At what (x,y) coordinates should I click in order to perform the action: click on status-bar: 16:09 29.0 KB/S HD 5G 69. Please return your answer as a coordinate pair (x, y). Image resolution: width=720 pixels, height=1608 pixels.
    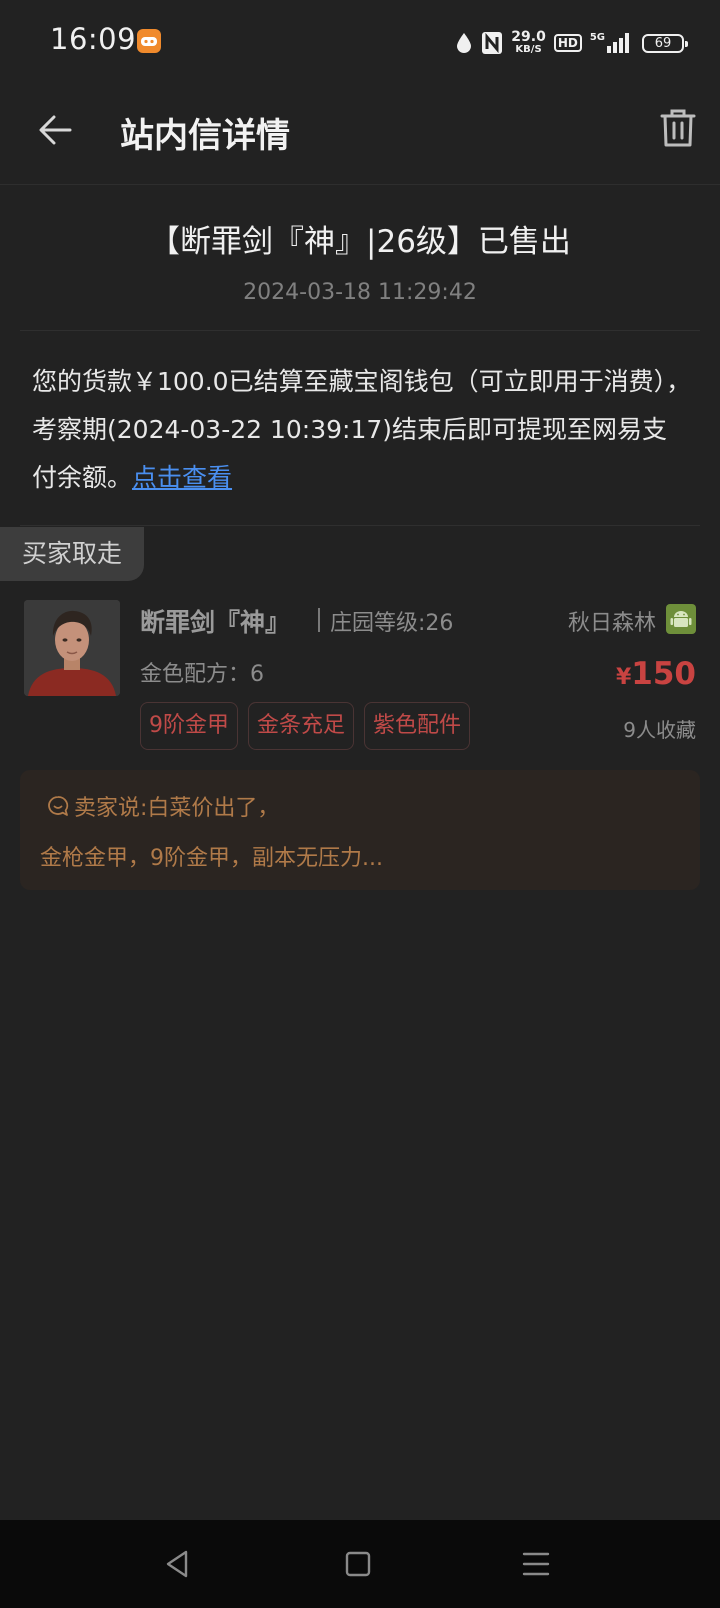
    Looking at the image, I should click on (360, 42).